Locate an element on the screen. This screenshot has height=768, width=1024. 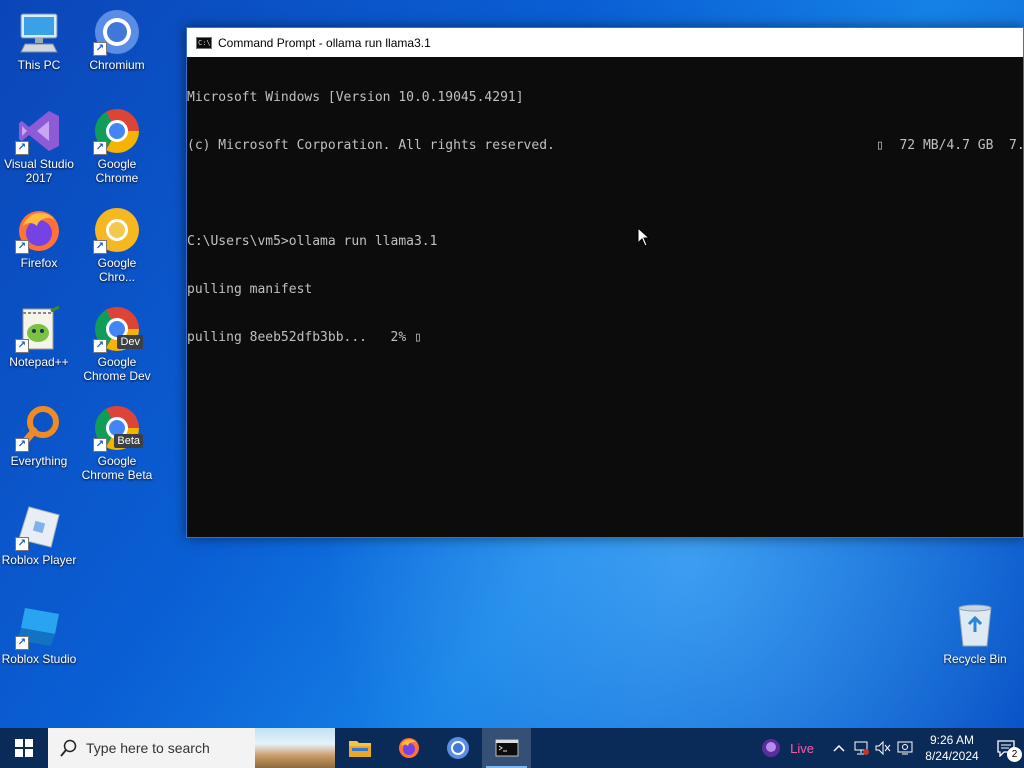
desktop-icon-google-chrome-dev: Dev ↗ Google Chrome Dev is located at coordinates (117, 344).